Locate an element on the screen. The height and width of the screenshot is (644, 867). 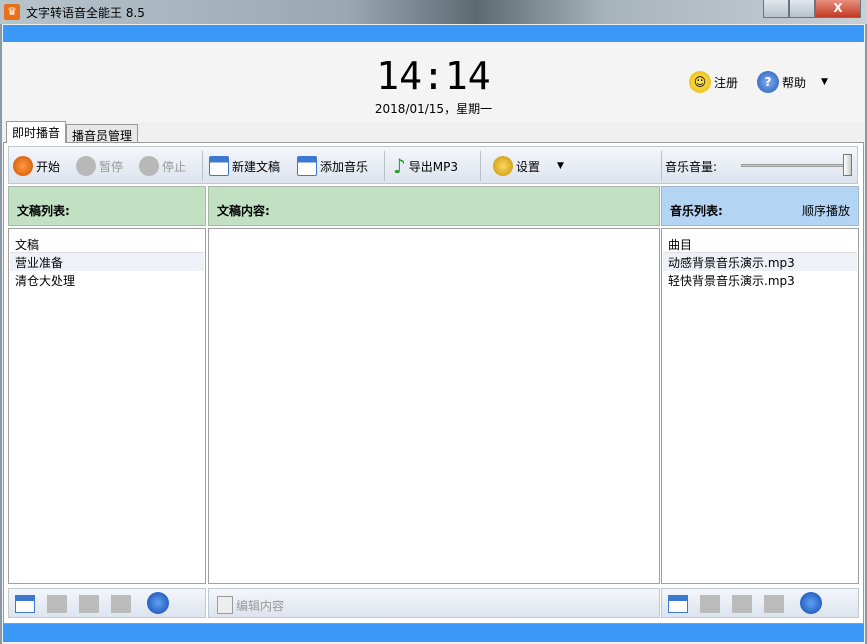
docs-header: 文稿列表: is located at coordinates (107, 206).